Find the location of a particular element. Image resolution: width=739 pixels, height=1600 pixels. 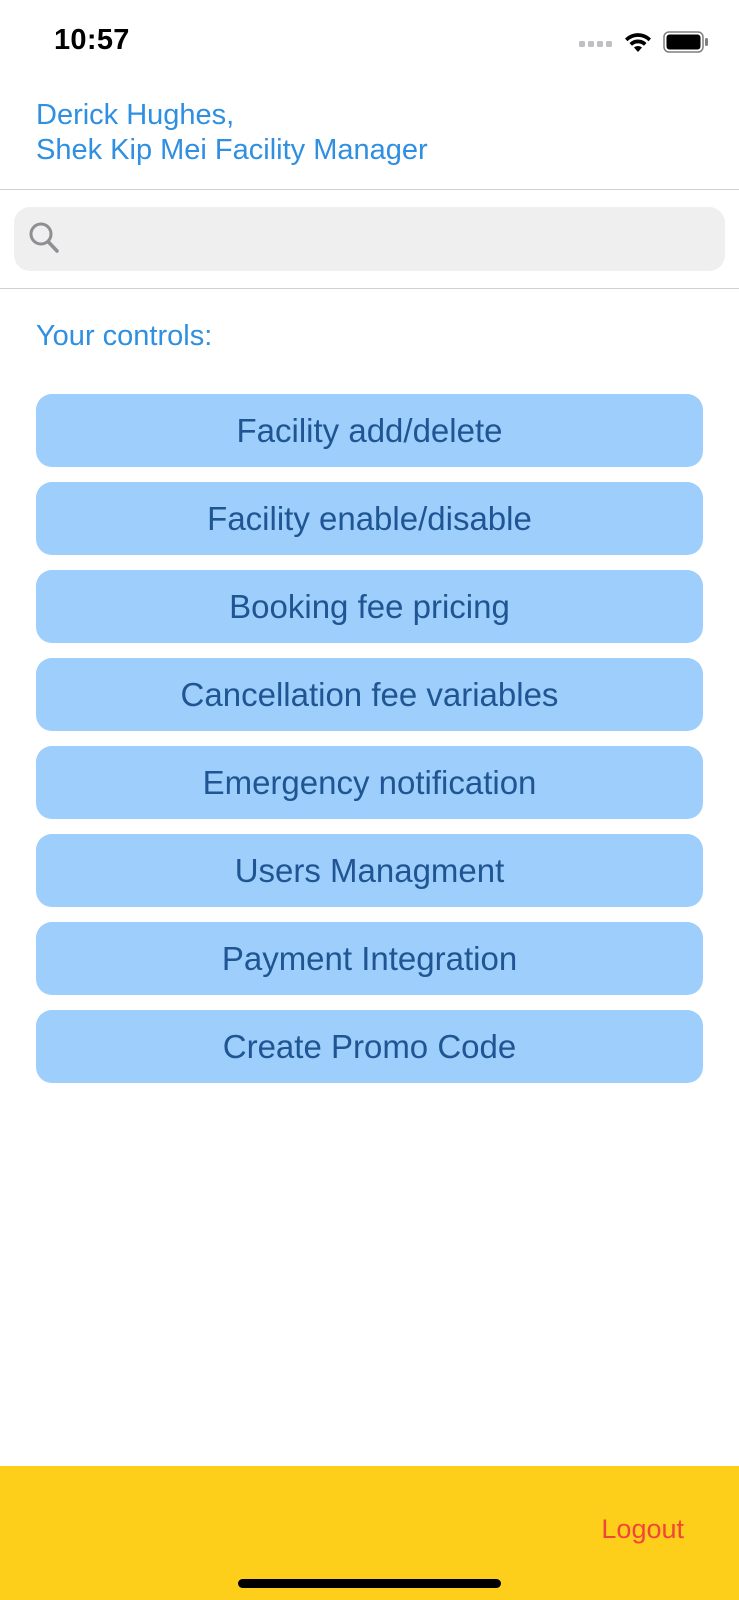

users-management-button: Users Managment is located at coordinates (369, 870).